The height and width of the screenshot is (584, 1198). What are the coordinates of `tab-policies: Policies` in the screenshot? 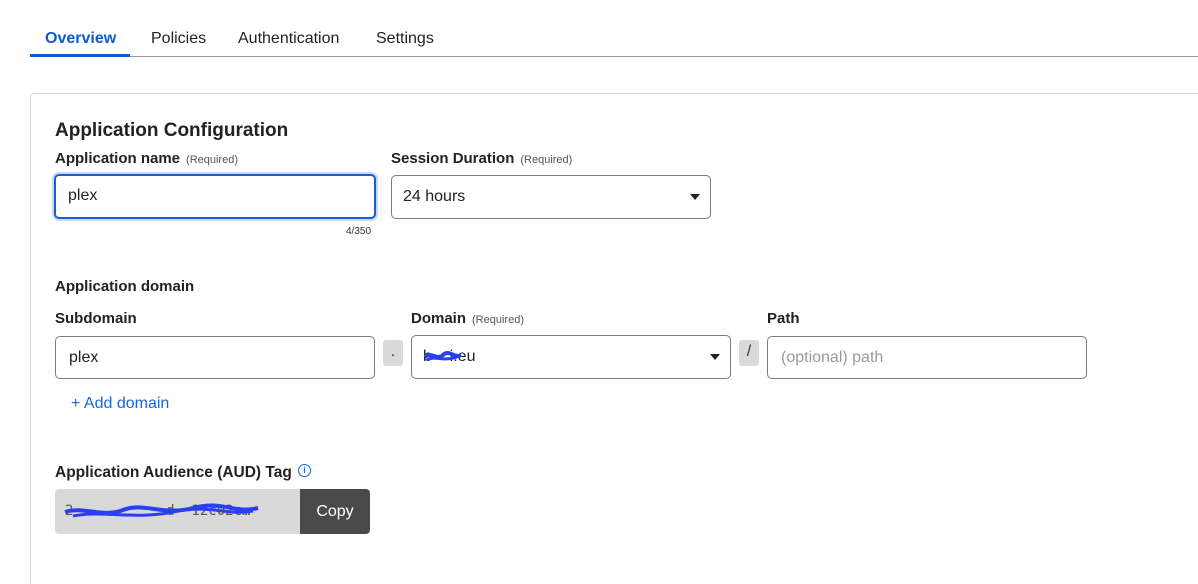 It's located at (178, 39).